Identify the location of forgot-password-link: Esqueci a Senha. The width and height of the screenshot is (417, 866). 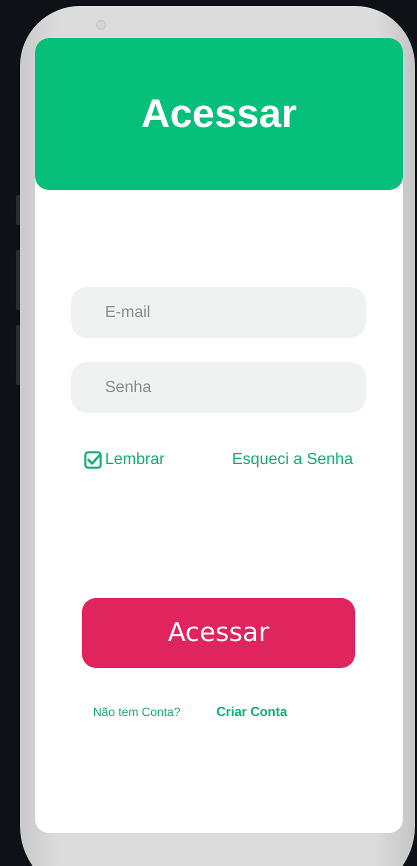
(292, 460).